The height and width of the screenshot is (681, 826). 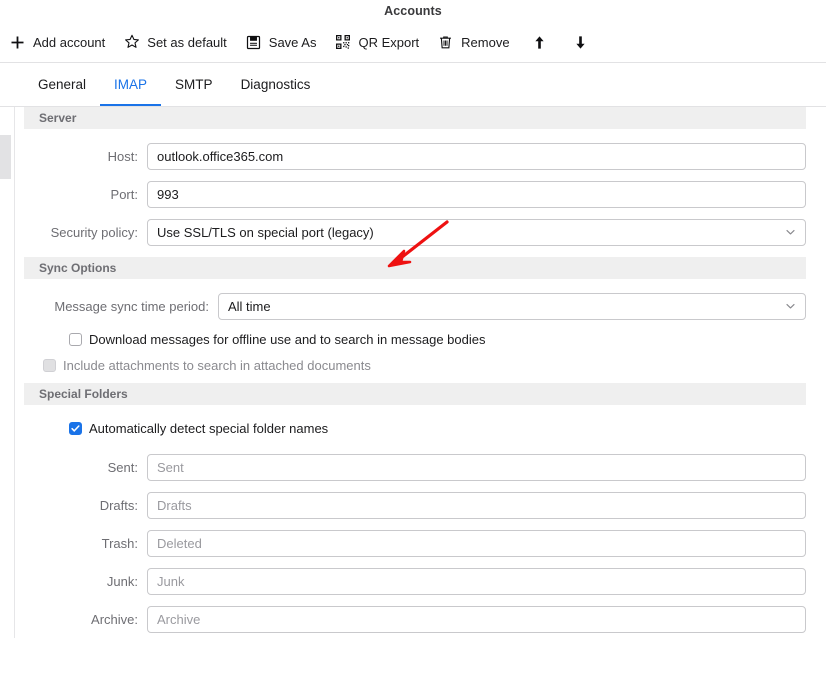 I want to click on port-input-value: 993, so click(x=168, y=194).